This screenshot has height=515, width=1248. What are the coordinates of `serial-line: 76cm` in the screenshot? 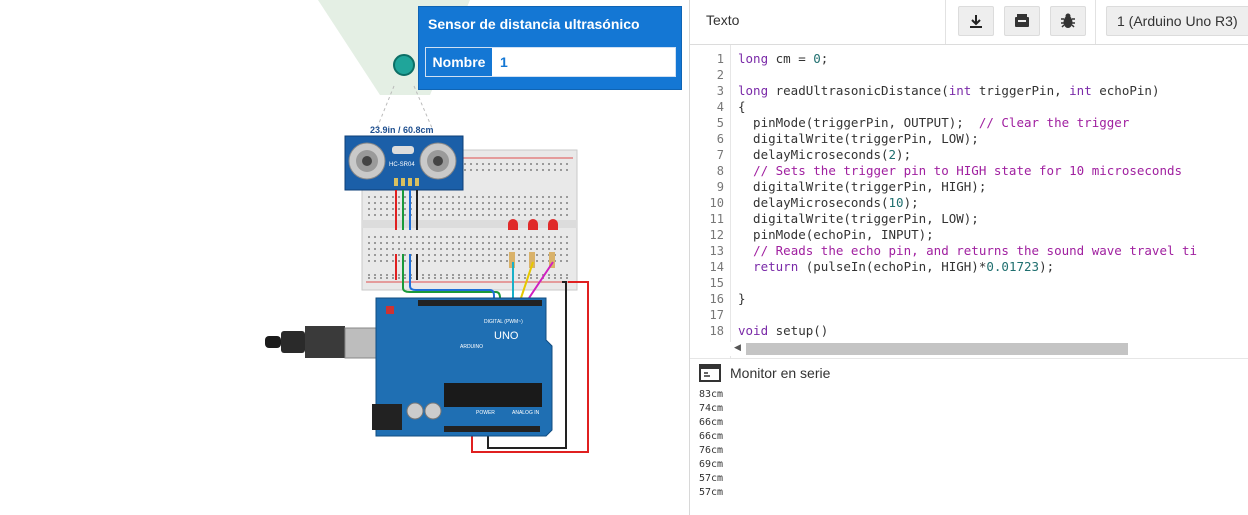 It's located at (711, 450).